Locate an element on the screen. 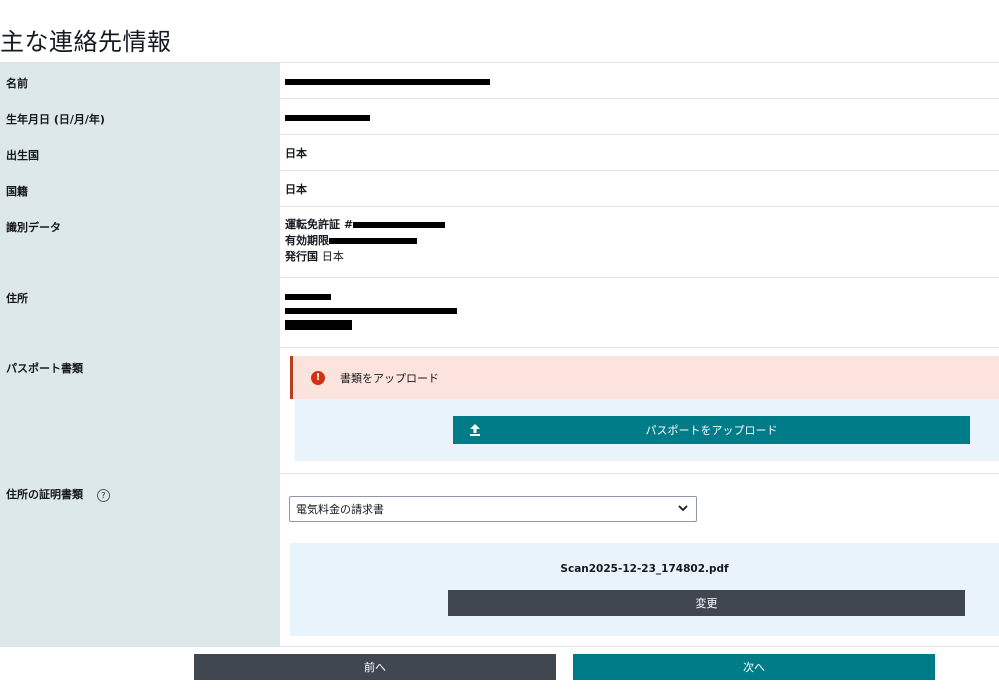 The width and height of the screenshot is (999, 690). change-file-button: 変更 is located at coordinates (706, 603).